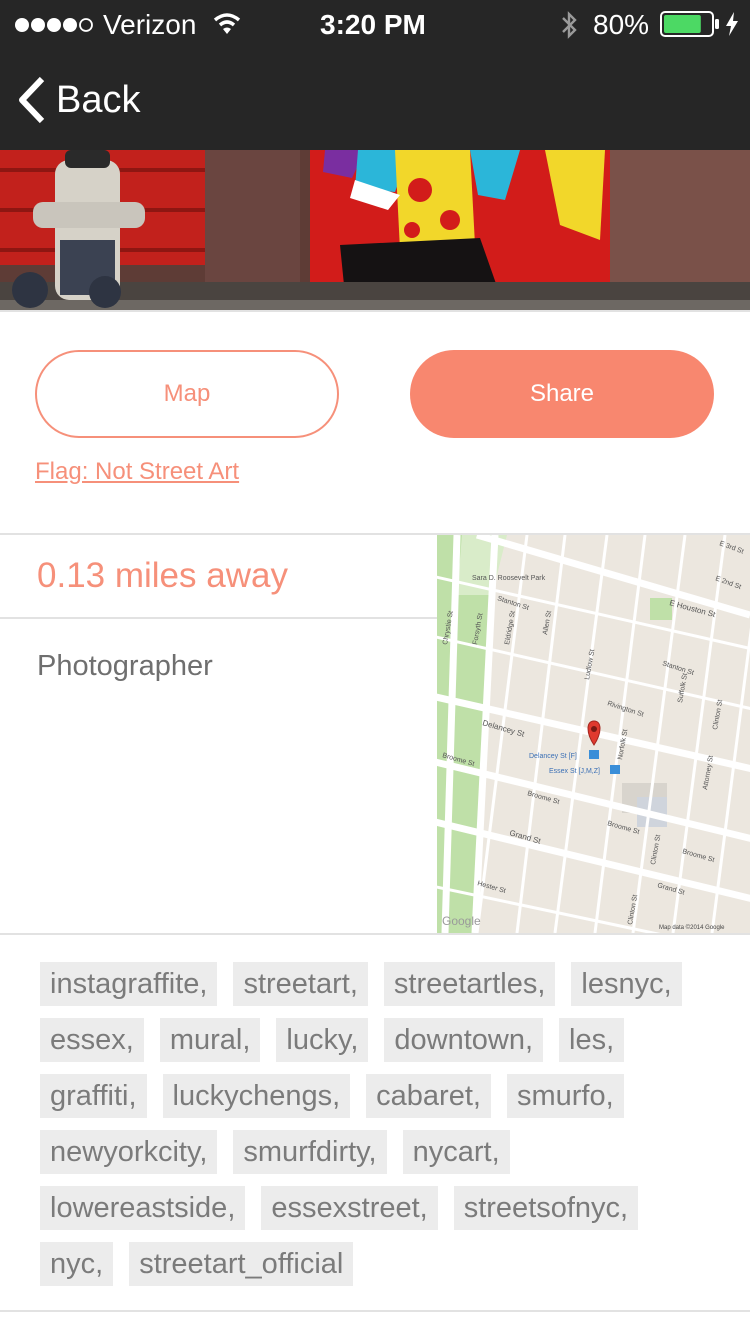 The height and width of the screenshot is (1334, 750). What do you see at coordinates (569, 25) in the screenshot?
I see `bluetooth-icon` at bounding box center [569, 25].